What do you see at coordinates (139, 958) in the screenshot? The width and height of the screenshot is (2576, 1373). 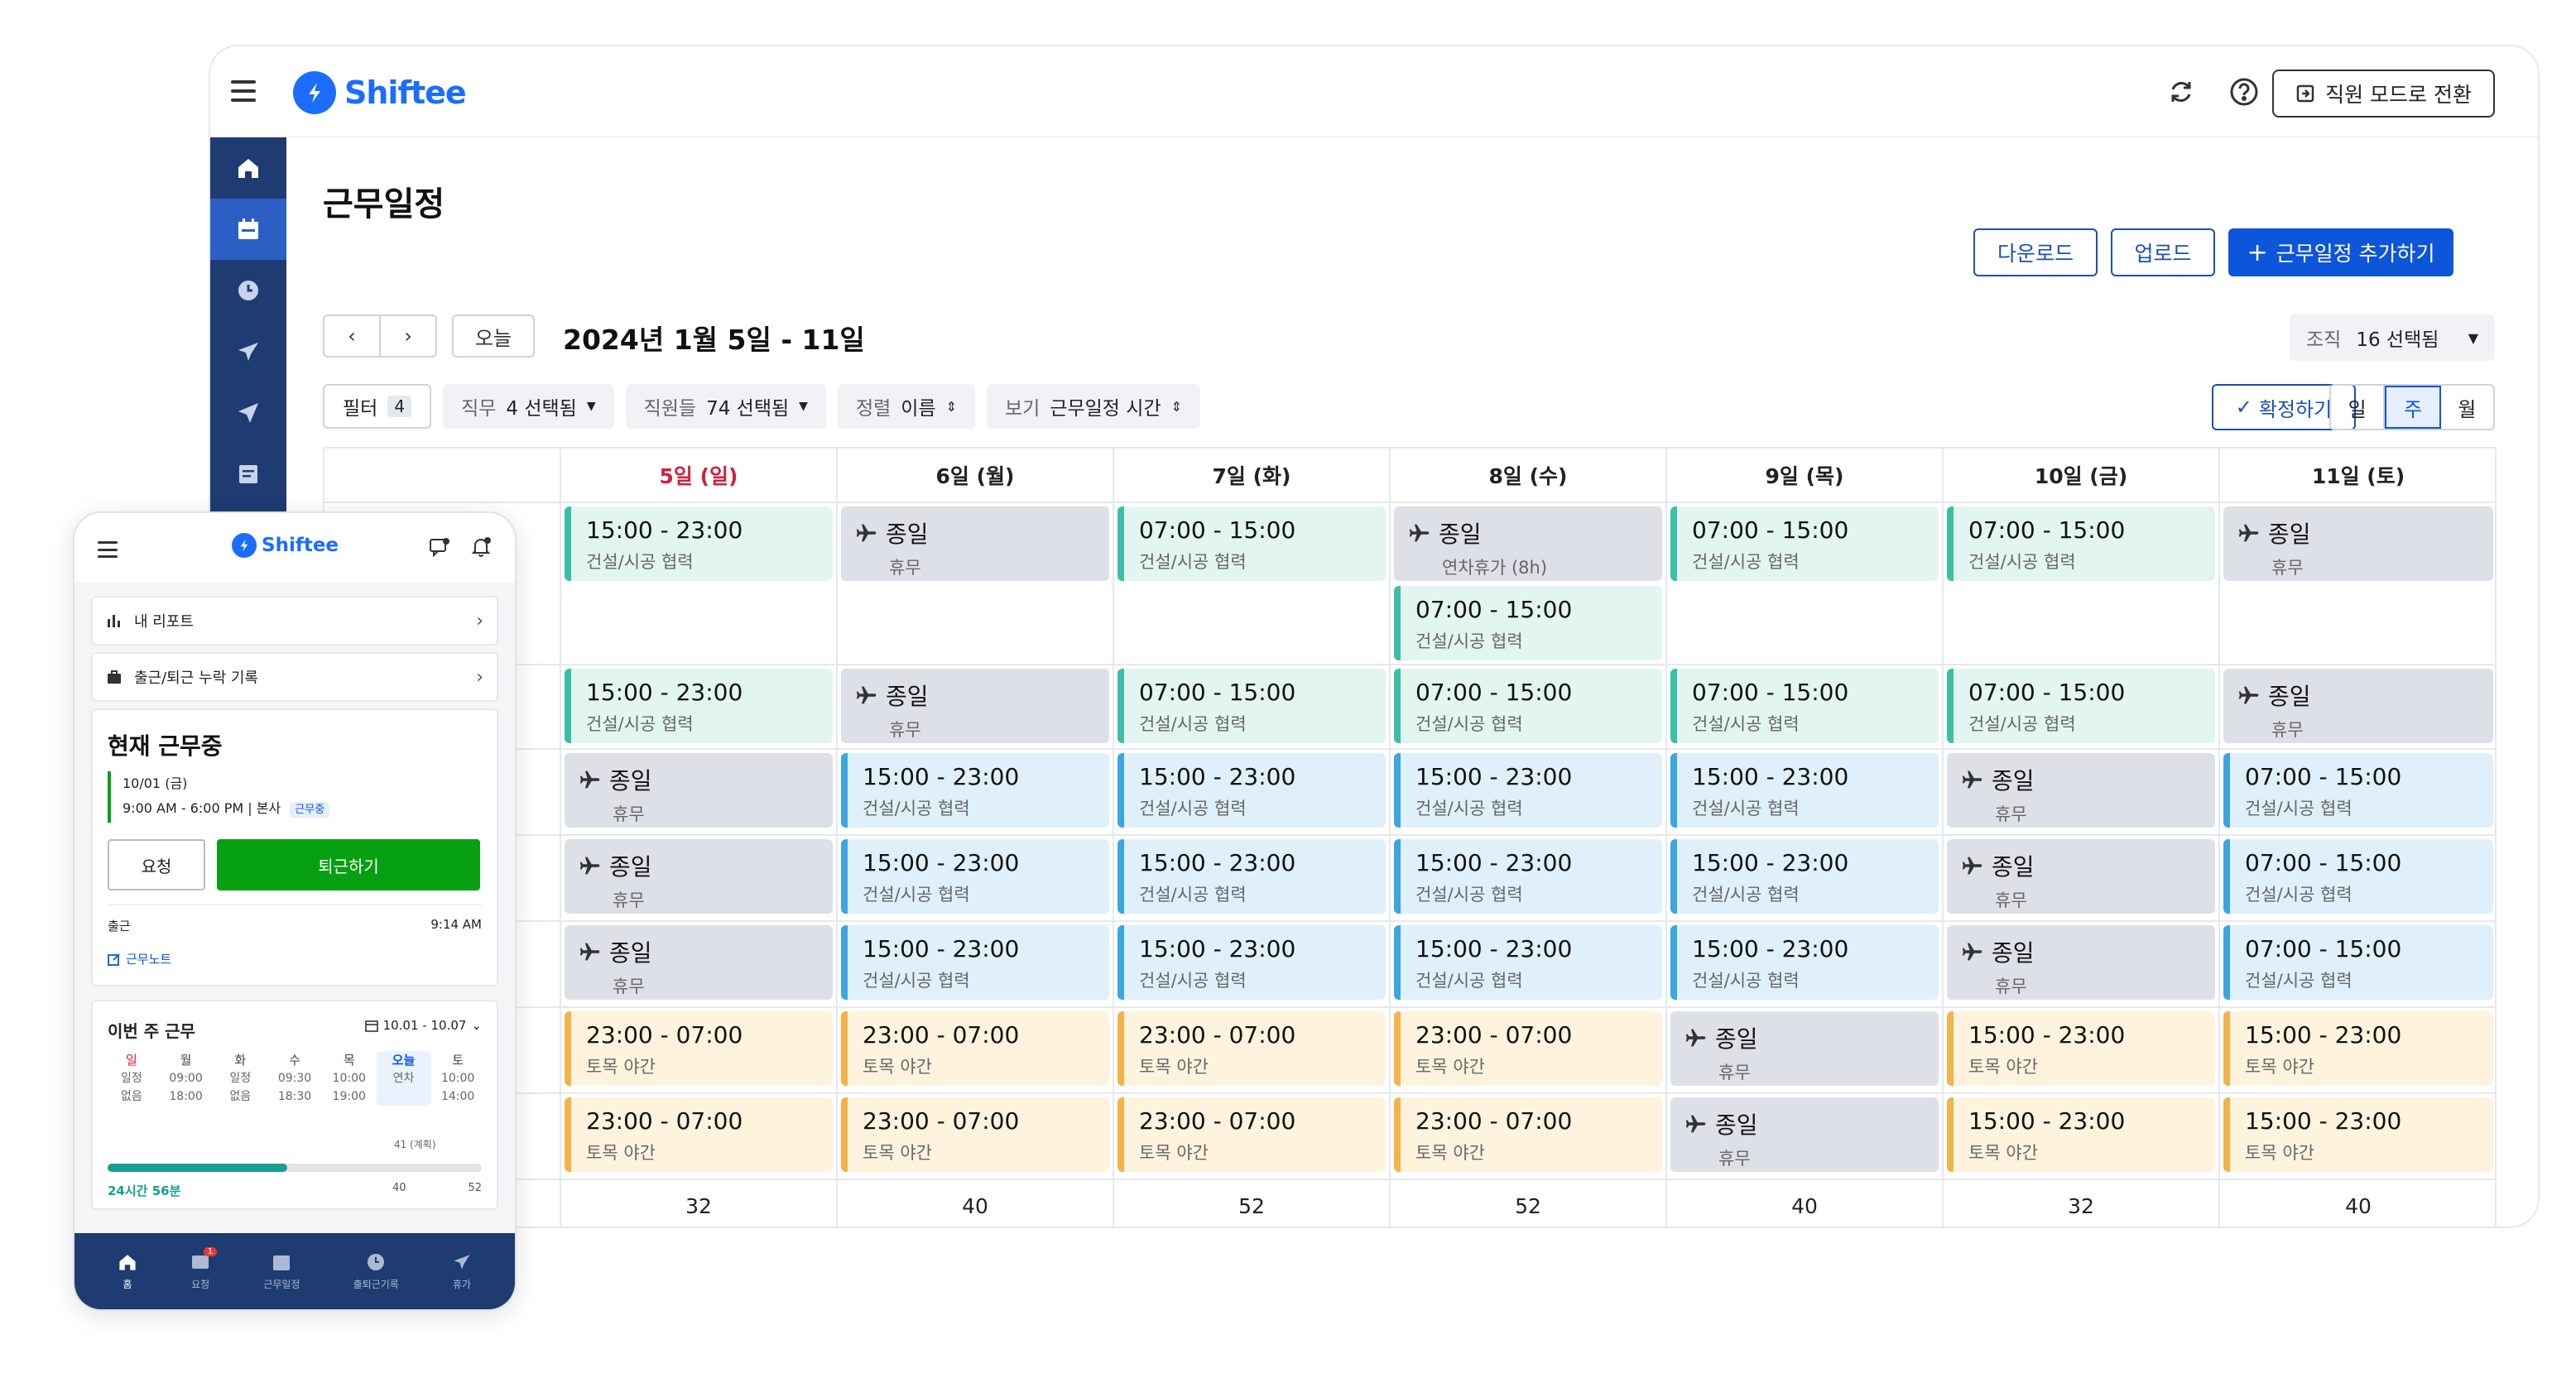 I see `work-note-link: 근무노트` at bounding box center [139, 958].